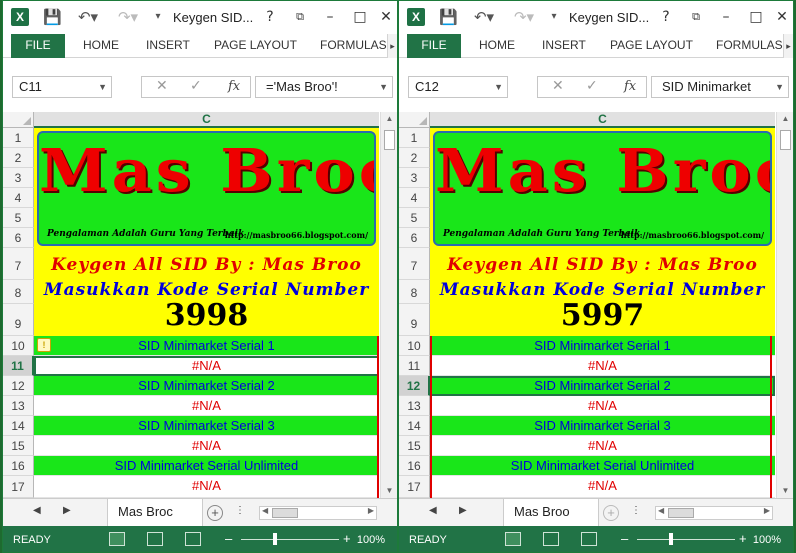  What do you see at coordinates (234, 86) in the screenshot?
I see `function-icon: fx` at bounding box center [234, 86].